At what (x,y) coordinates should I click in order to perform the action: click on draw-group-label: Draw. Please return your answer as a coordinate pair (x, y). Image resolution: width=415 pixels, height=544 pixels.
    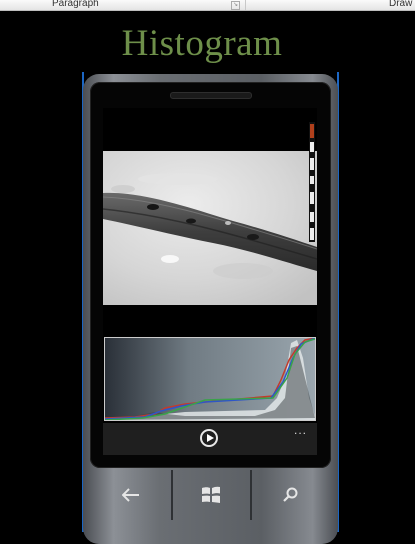
    Looking at the image, I should click on (401, 4).